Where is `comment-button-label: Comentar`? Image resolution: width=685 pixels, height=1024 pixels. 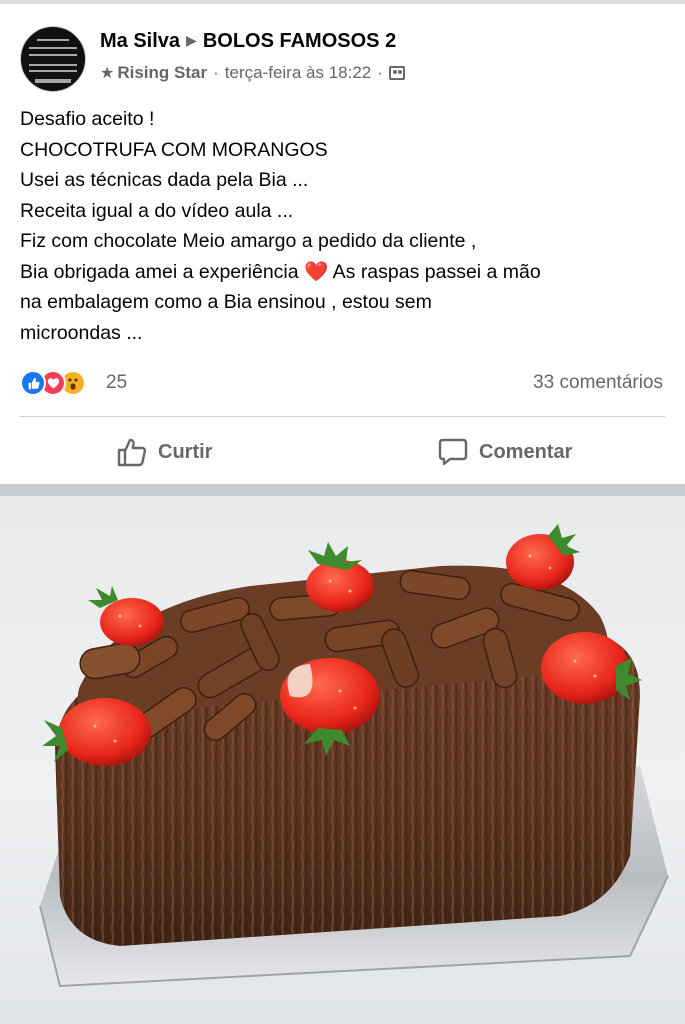
comment-button-label: Comentar is located at coordinates (526, 451).